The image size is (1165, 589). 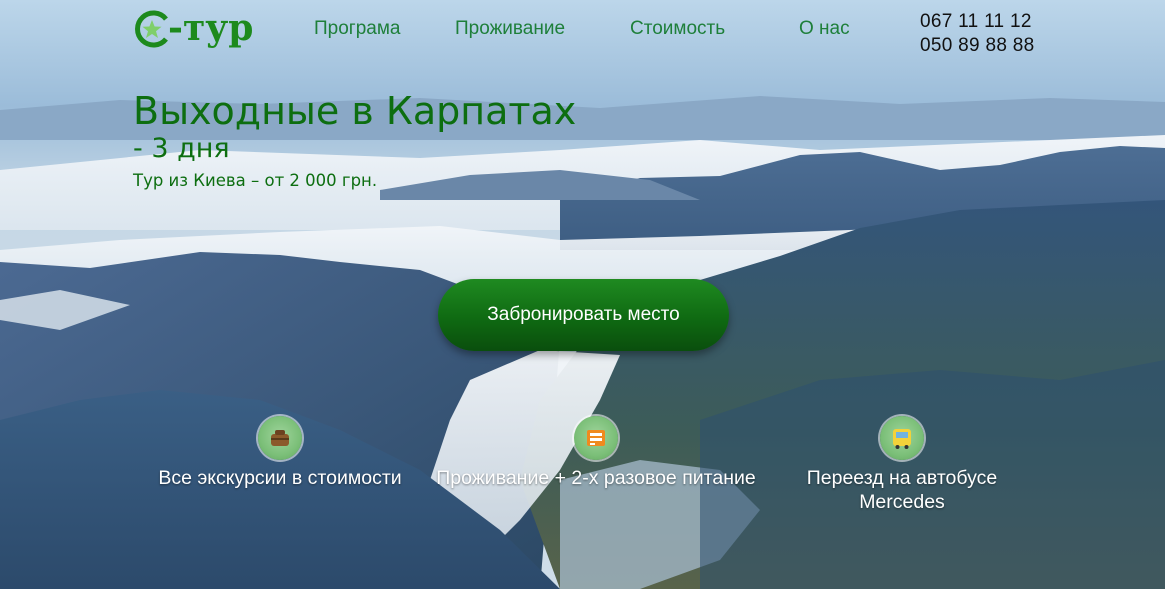 I want to click on feature-text: Все экскурсии в стоимости, so click(x=280, y=478).